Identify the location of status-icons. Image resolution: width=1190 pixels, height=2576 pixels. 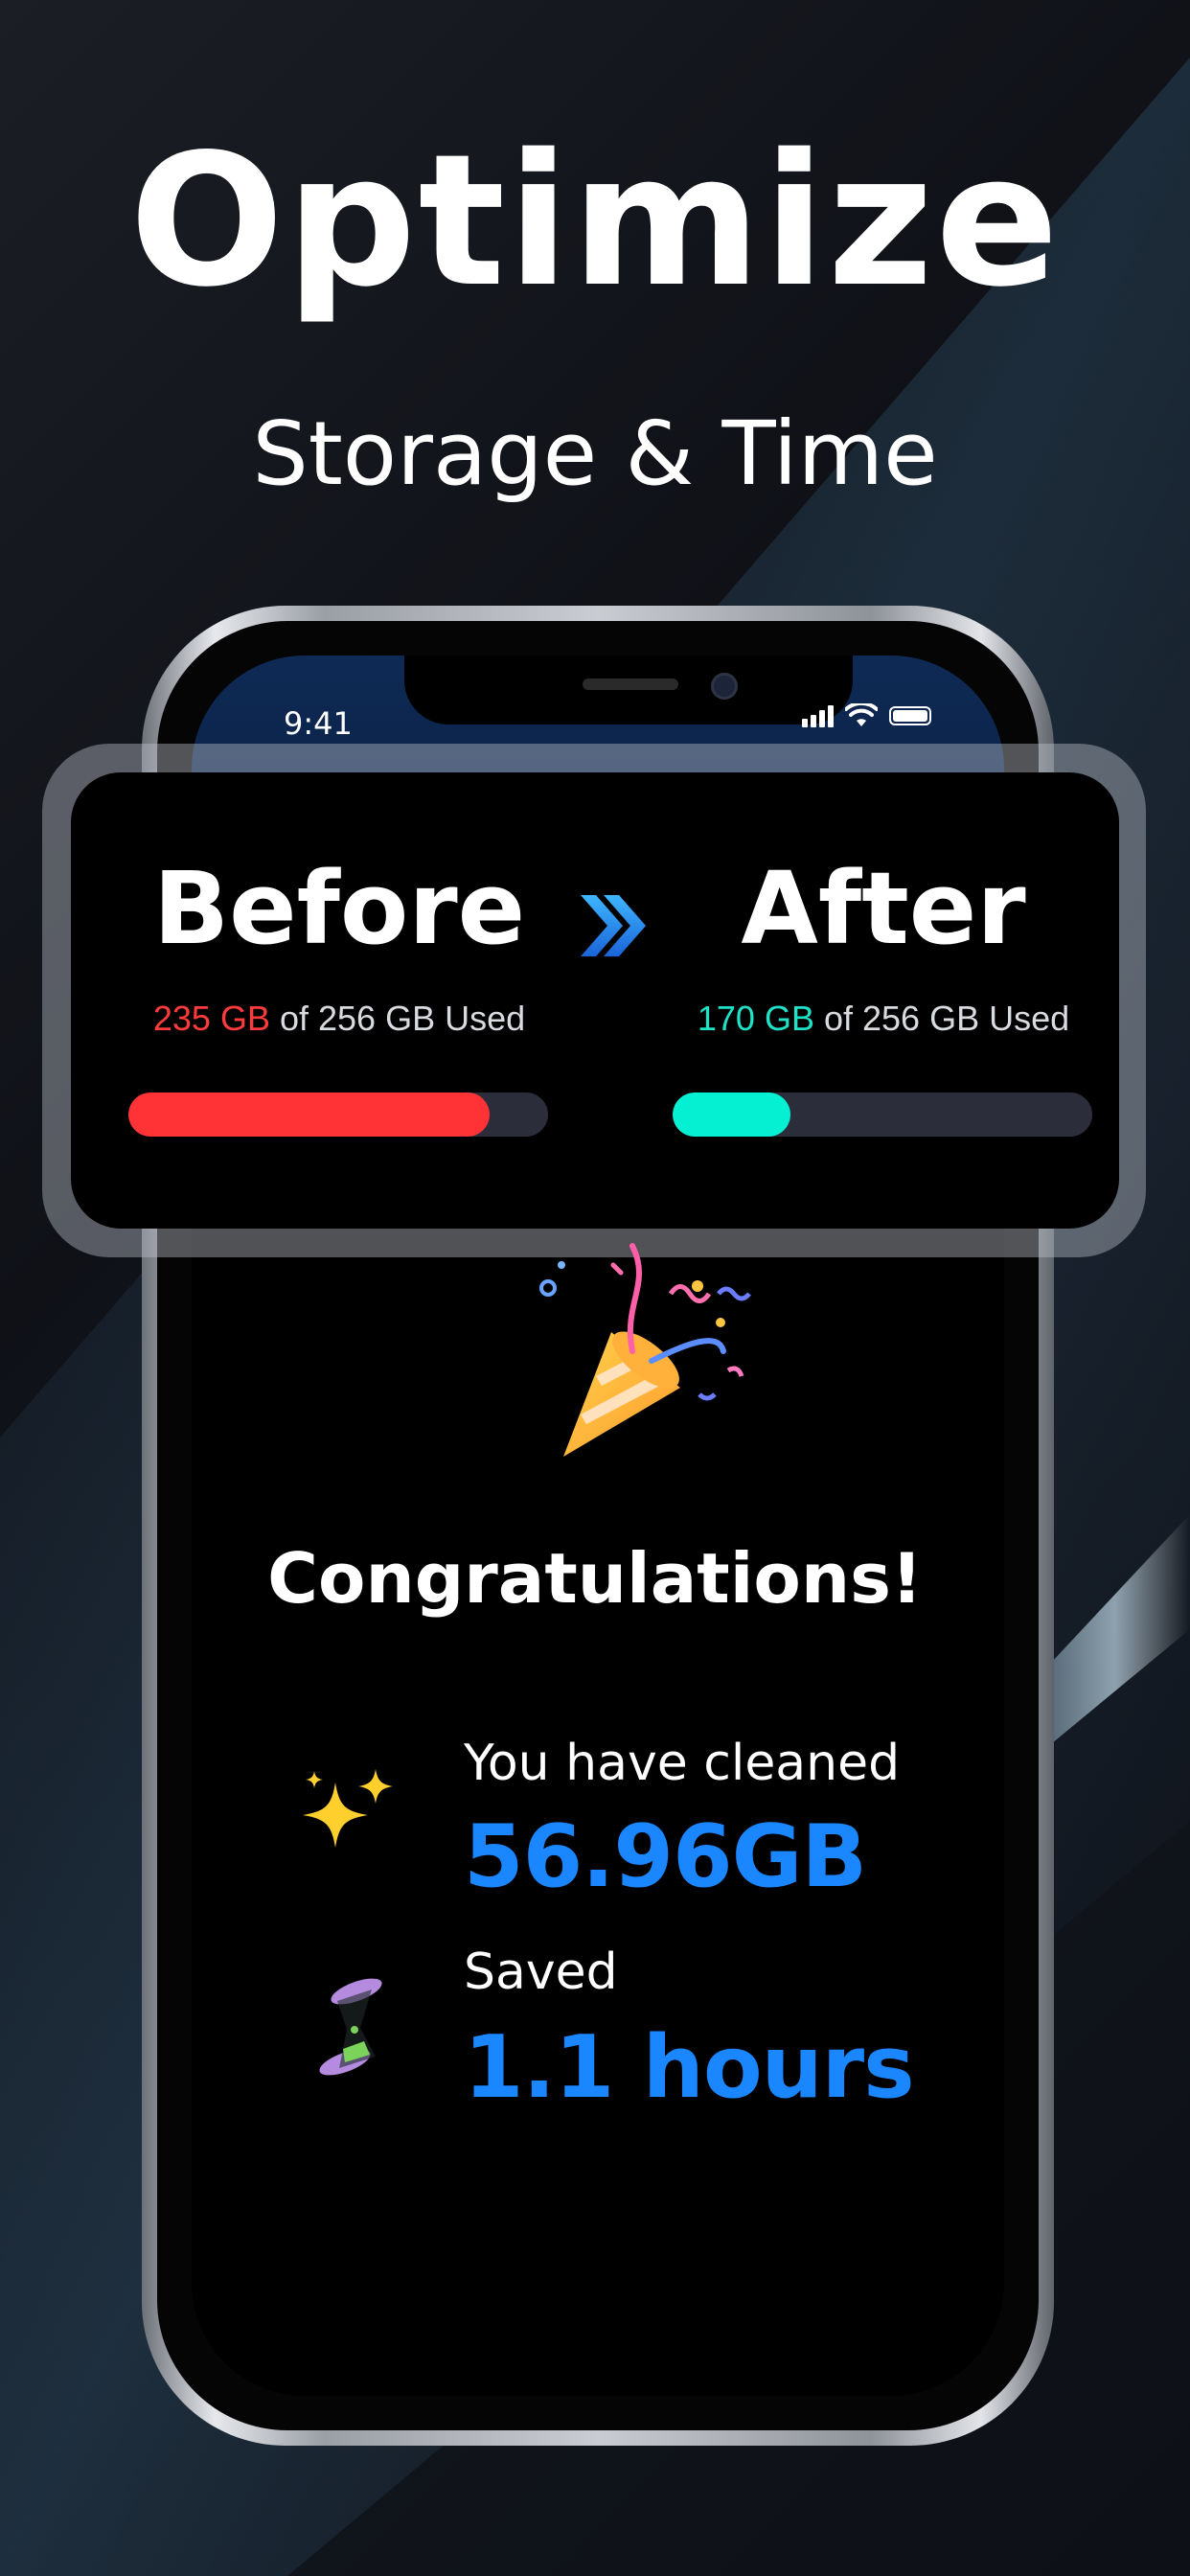
(867, 715).